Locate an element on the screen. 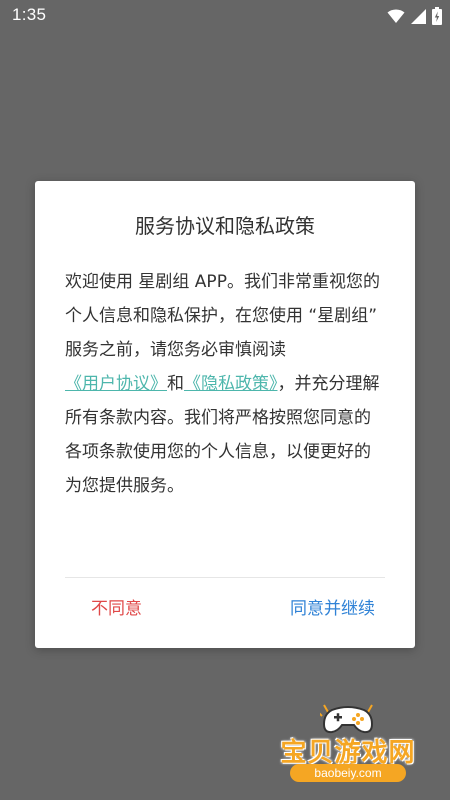 This screenshot has width=450, height=800. wifi-icon is located at coordinates (396, 16).